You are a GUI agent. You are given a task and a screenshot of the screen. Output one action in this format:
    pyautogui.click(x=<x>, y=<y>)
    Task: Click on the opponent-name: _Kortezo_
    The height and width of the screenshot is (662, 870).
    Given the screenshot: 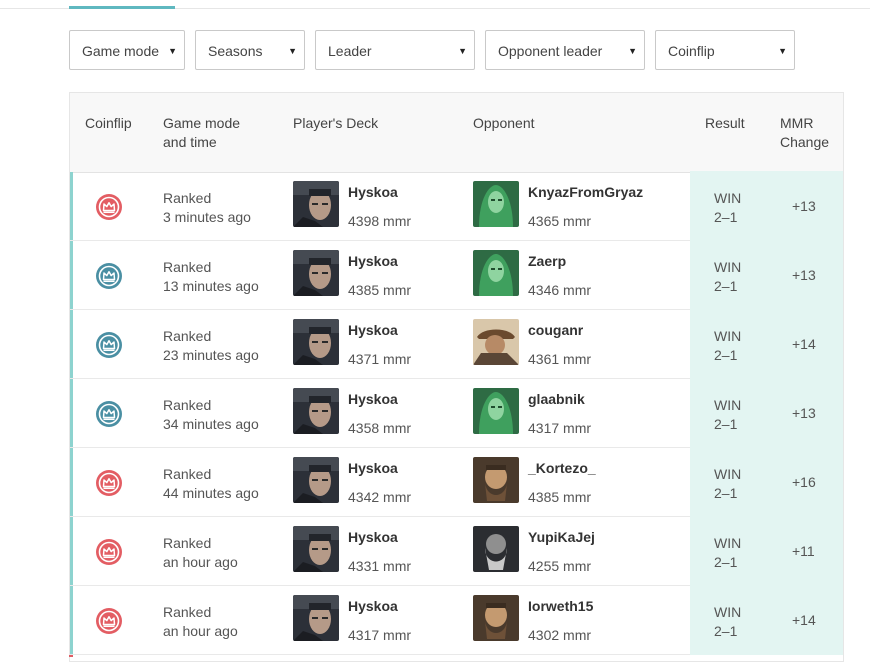 What is the action you would take?
    pyautogui.click(x=562, y=468)
    